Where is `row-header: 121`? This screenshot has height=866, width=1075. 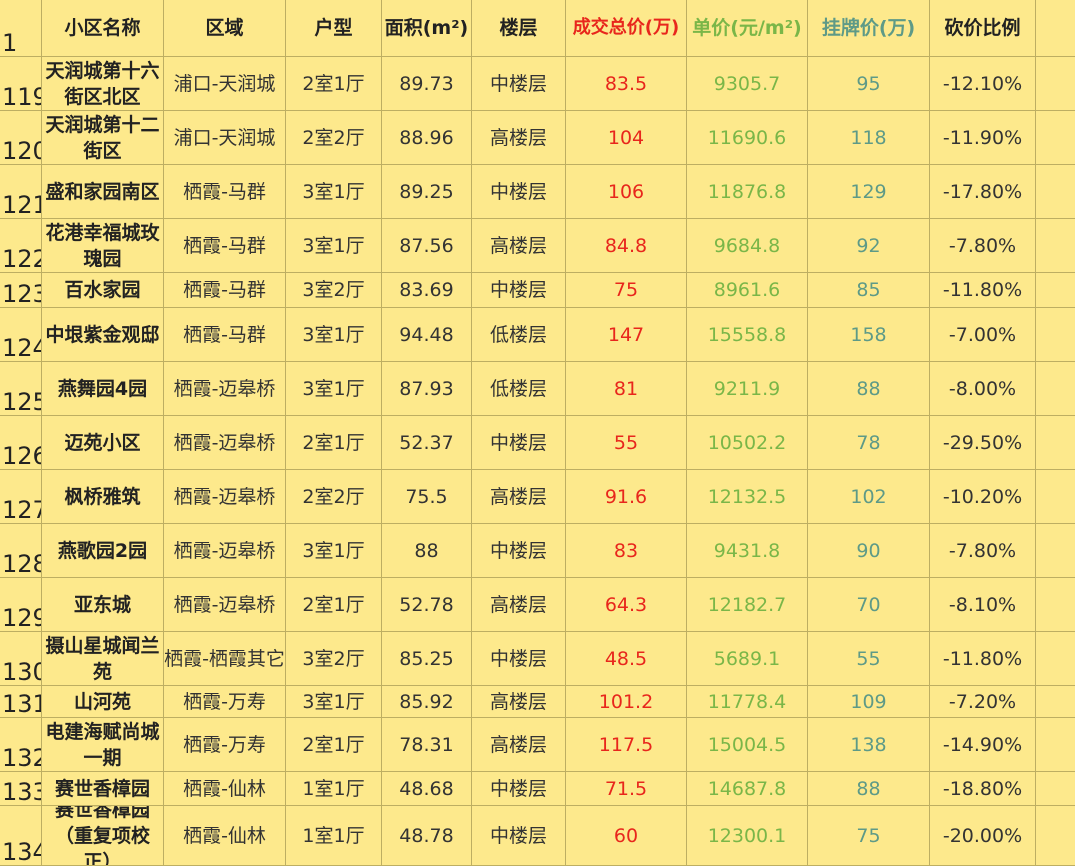
row-header: 121 is located at coordinates (21, 192).